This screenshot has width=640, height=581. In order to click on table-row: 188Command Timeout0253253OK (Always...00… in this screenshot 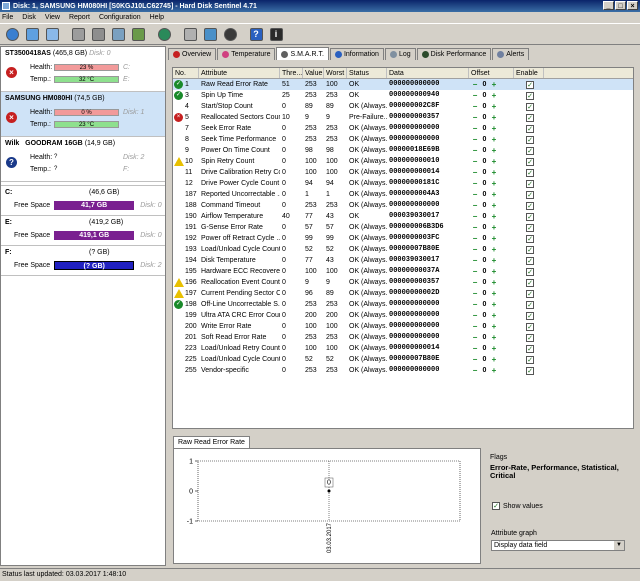, I will do `click(403, 205)`.